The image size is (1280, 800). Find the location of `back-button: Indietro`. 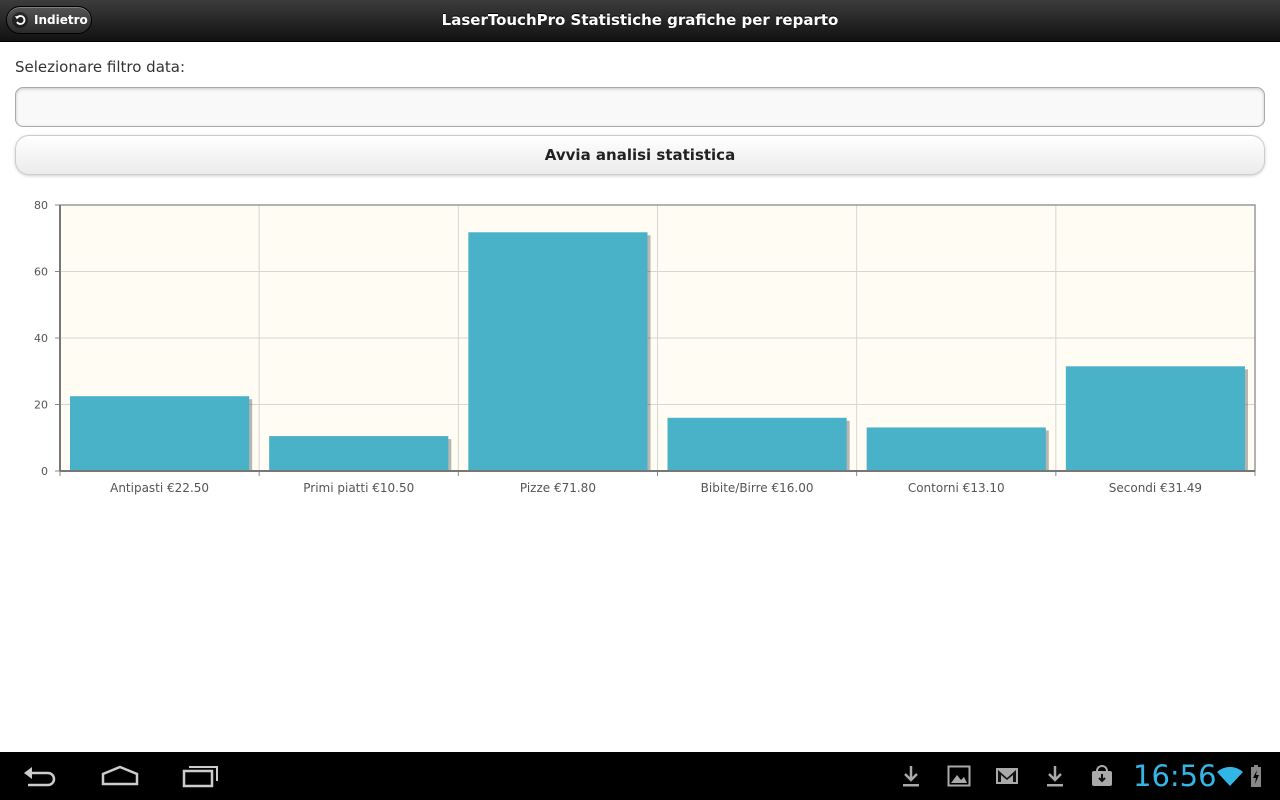

back-button: Indietro is located at coordinates (49, 20).